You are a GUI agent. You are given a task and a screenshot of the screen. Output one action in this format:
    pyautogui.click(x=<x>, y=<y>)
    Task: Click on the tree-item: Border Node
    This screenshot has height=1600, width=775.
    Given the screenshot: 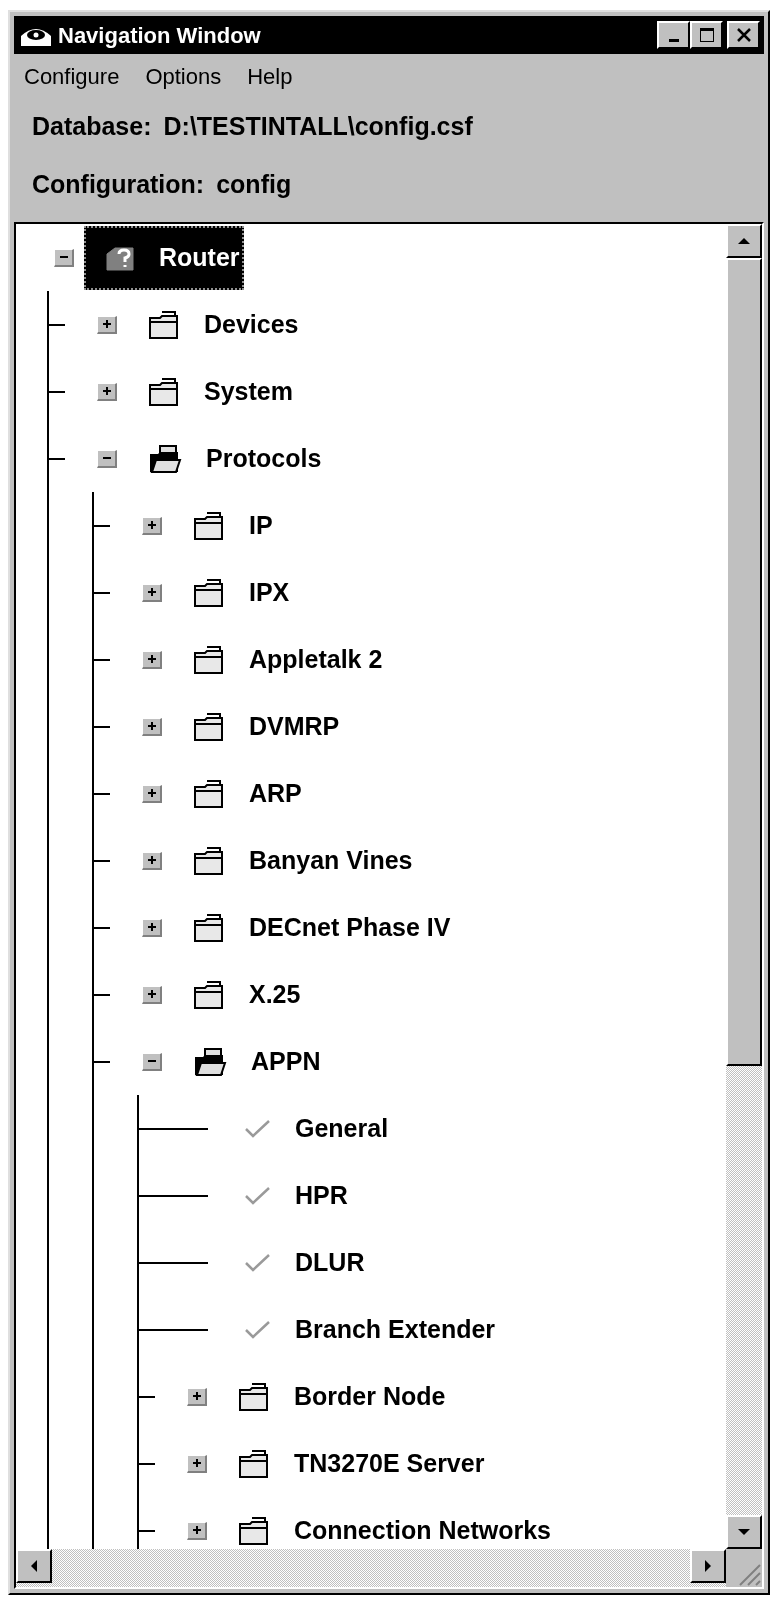 What is the action you would take?
    pyautogui.click(x=333, y=1396)
    